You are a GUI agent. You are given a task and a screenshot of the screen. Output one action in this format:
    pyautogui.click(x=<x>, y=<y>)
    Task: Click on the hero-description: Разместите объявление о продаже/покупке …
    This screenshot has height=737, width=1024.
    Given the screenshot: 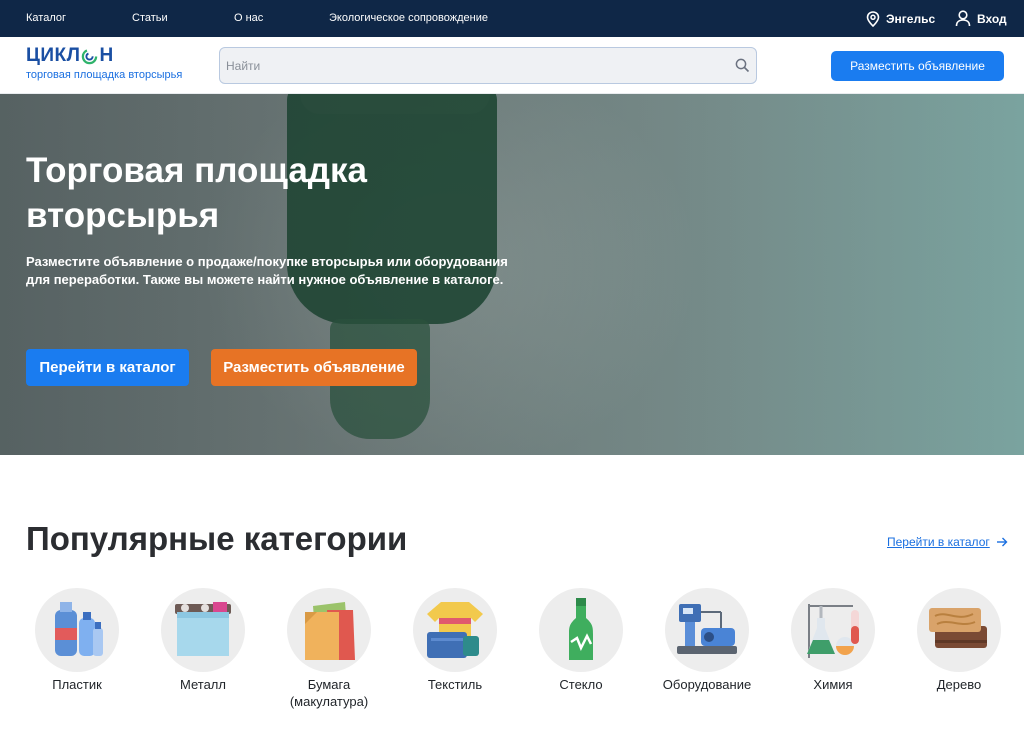 What is the action you would take?
    pyautogui.click(x=267, y=270)
    